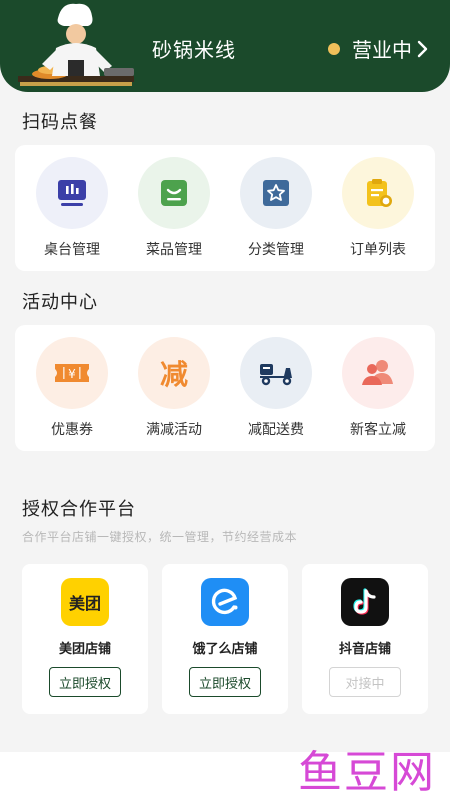  I want to click on new-customer-reduction-button: 新客立减, so click(378, 388).